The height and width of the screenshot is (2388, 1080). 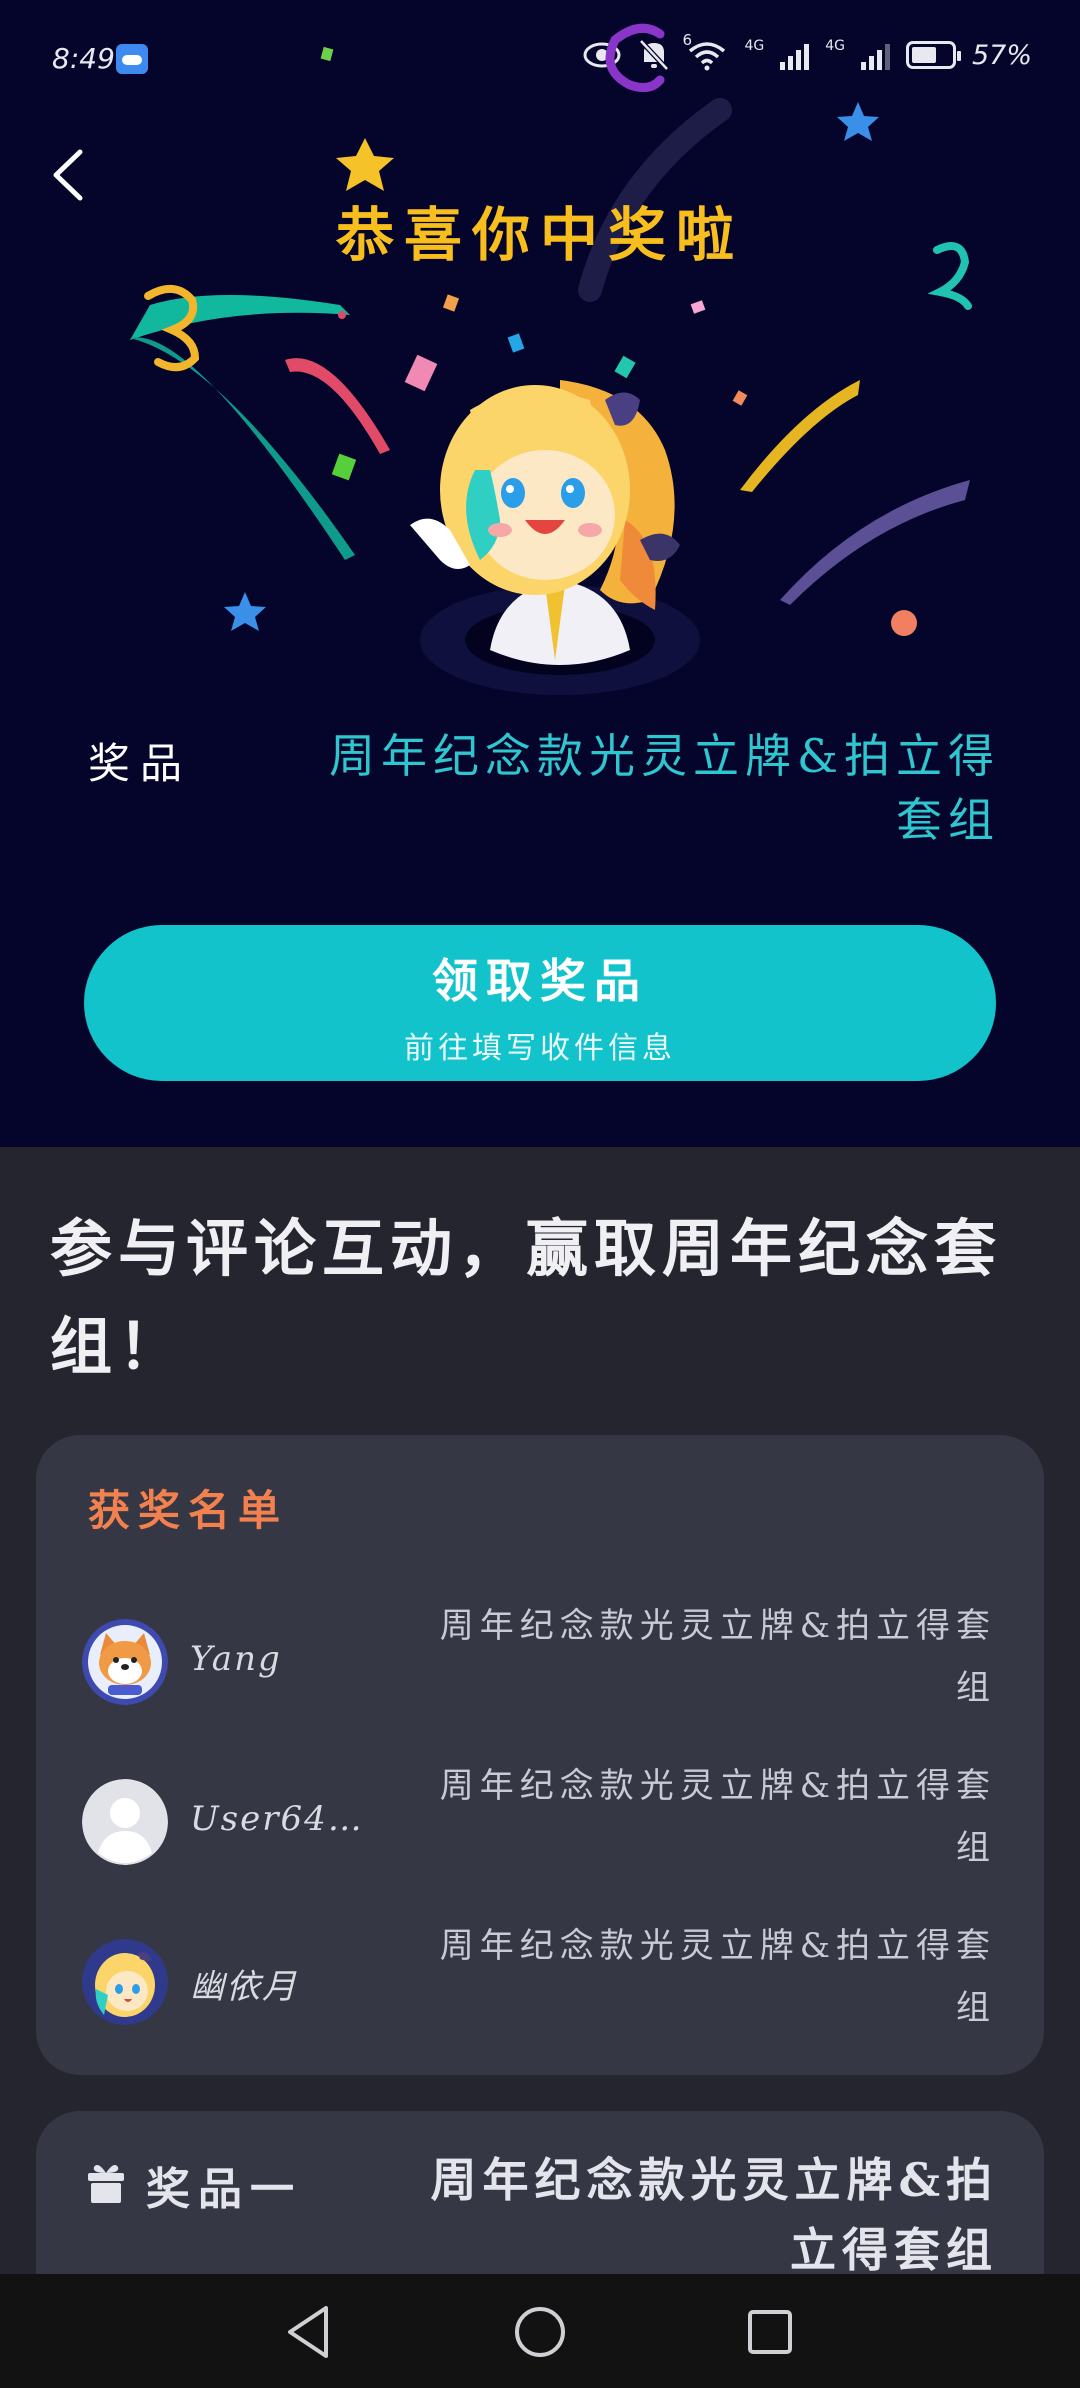 I want to click on winner-row: 幽依月 周年纪念款光灵立牌&拍立得套组, so click(x=540, y=1980).